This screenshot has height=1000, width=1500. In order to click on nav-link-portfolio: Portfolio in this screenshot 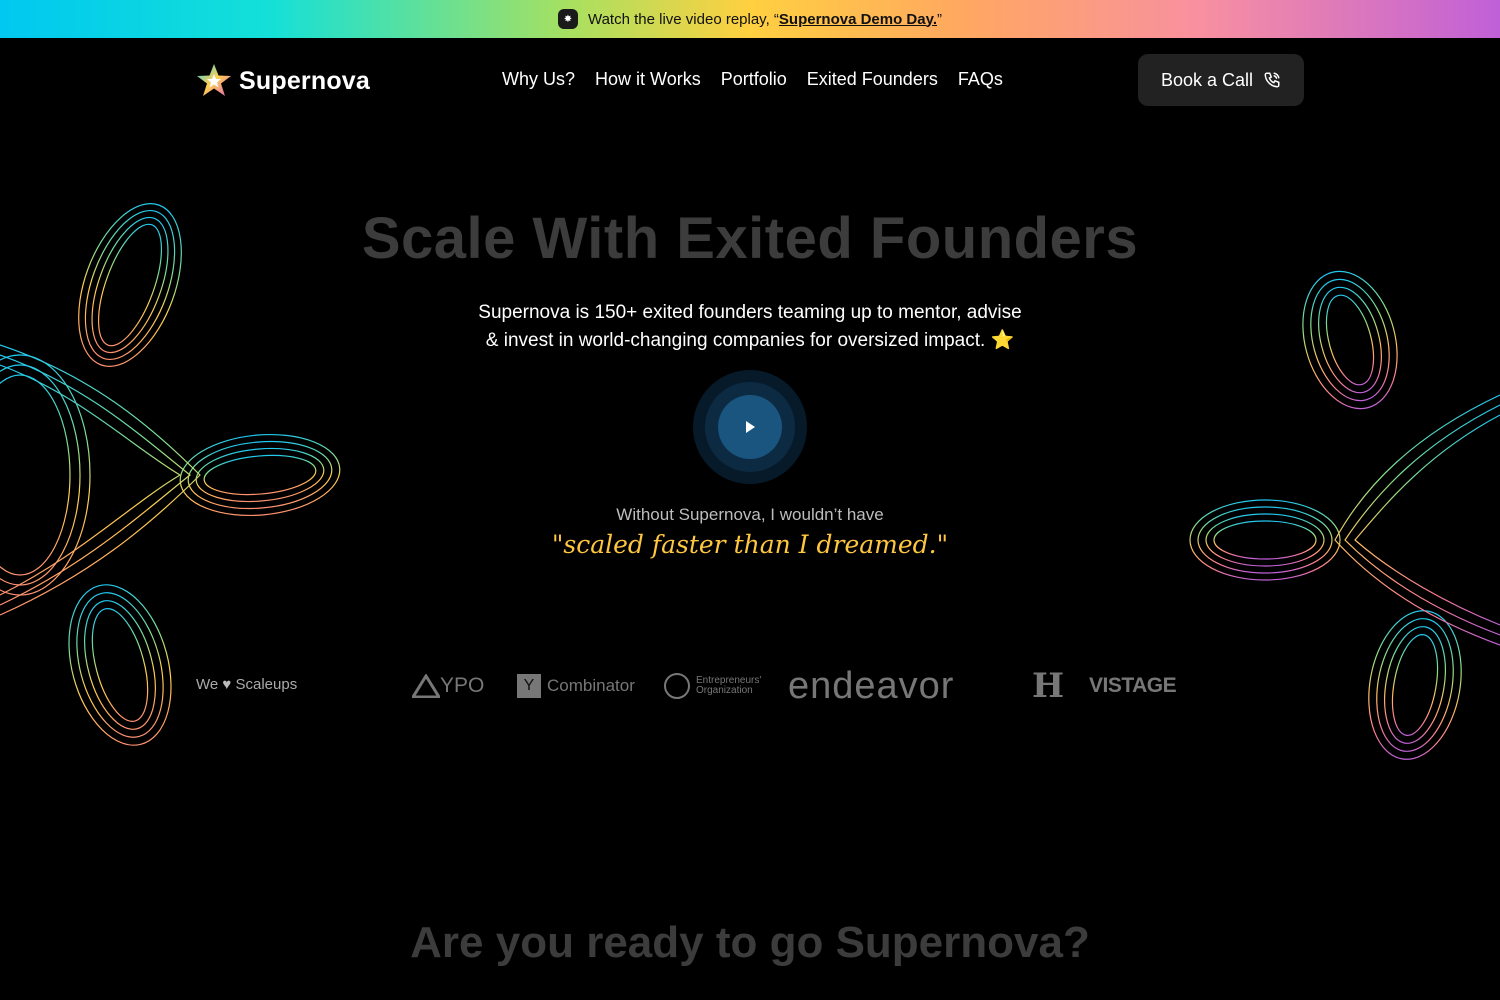, I will do `click(754, 79)`.